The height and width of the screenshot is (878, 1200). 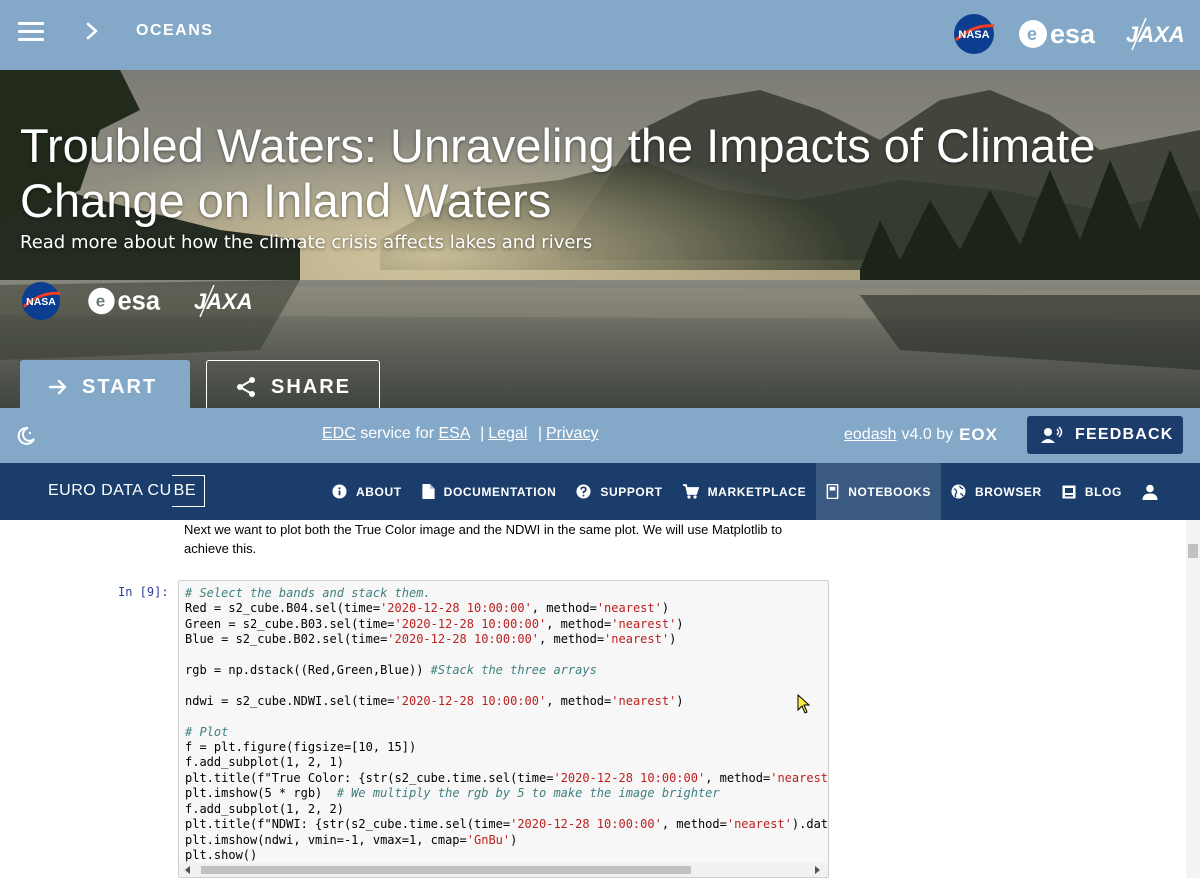 I want to click on feedback-icon, so click(x=1052, y=434).